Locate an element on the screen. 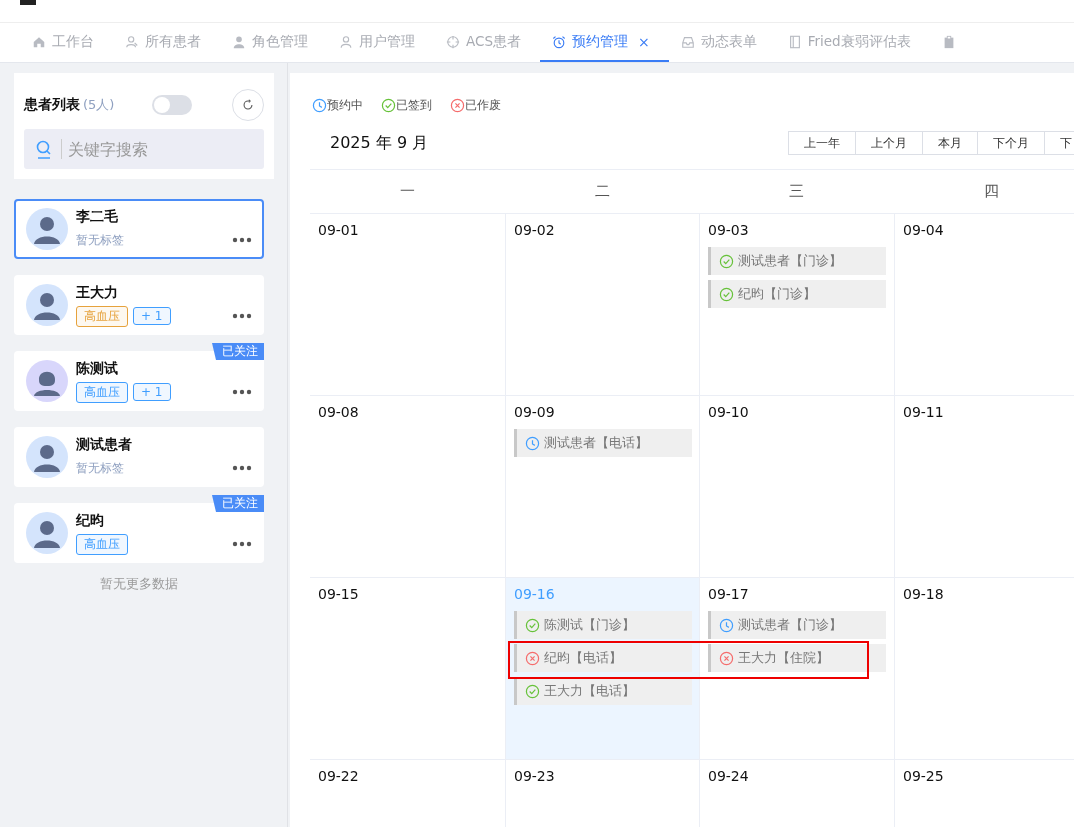 This screenshot has height=827, width=1074. date-label: 09-11 is located at coordinates (924, 413).